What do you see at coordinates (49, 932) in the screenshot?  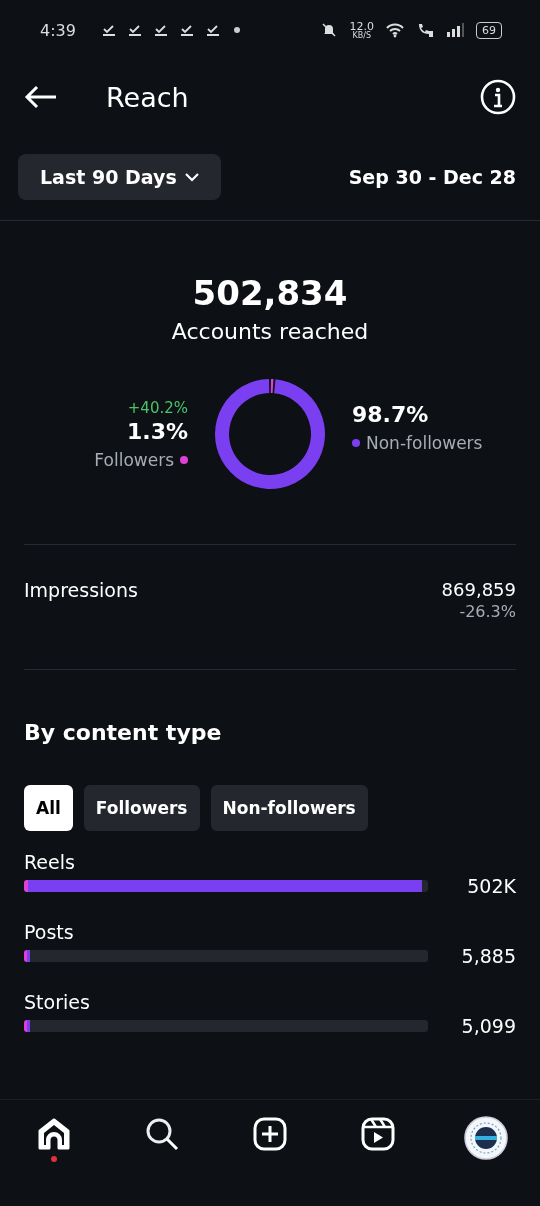 I see `content-type-label: Posts` at bounding box center [49, 932].